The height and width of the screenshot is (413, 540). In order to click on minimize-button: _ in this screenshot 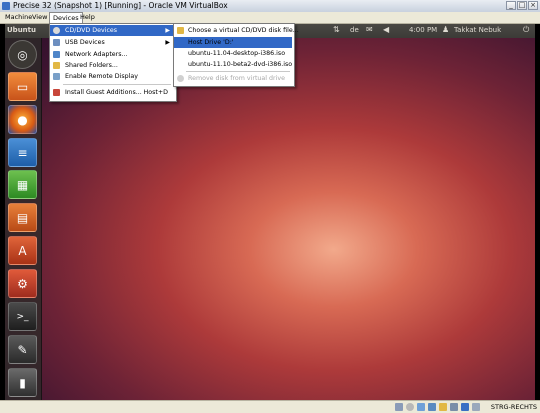, I will do `click(511, 5)`.